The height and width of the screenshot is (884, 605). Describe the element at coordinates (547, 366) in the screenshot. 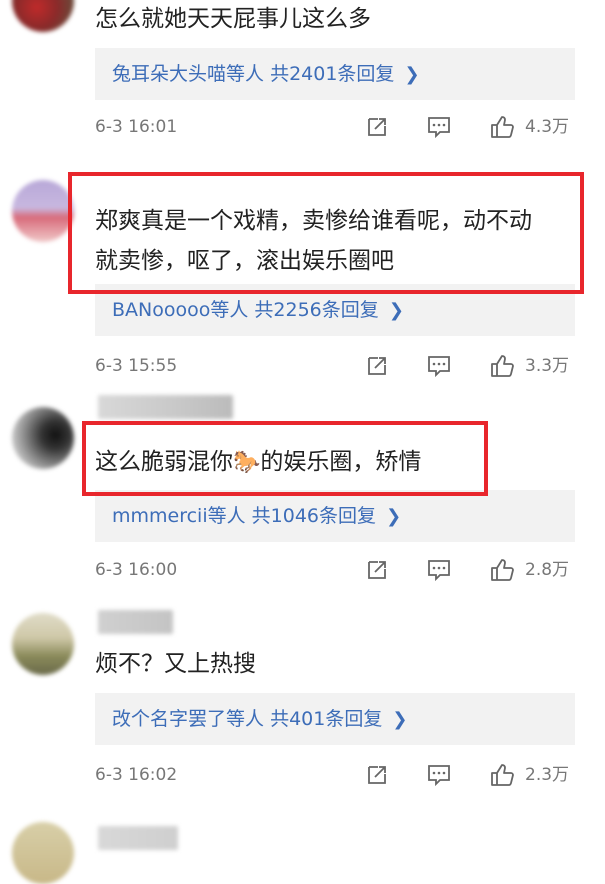

I see `like-count: 3.3万` at that location.